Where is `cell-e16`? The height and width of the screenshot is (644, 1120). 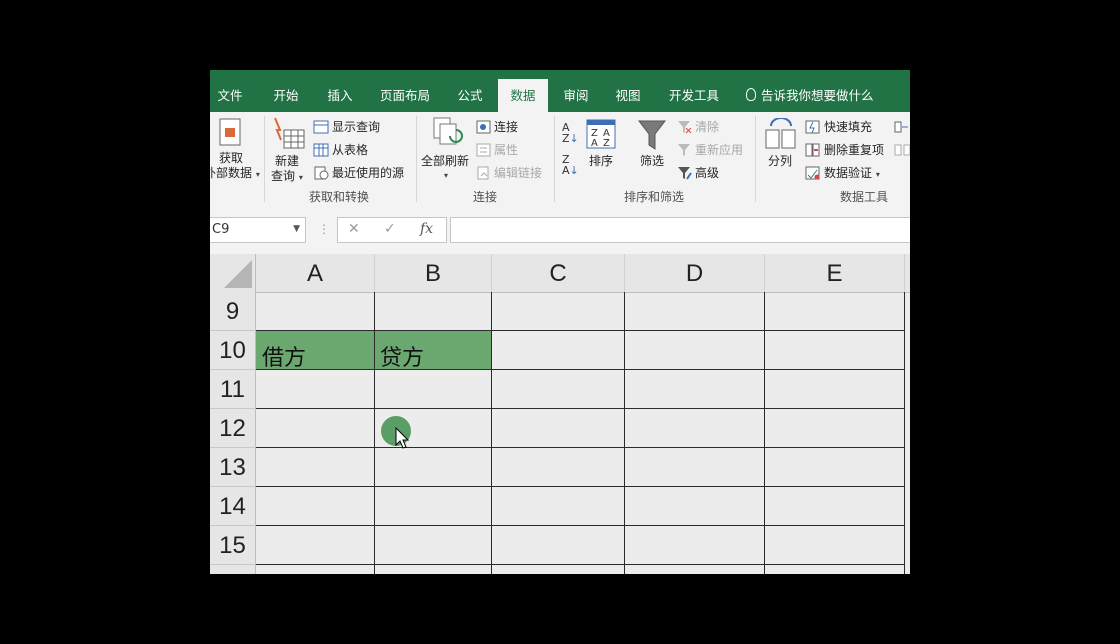 cell-e16 is located at coordinates (835, 569).